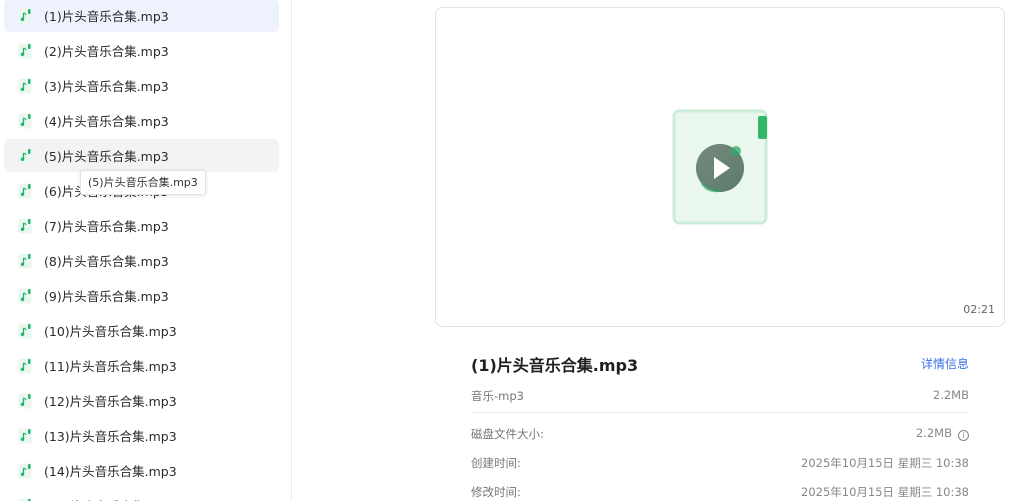 This screenshot has width=1025, height=501. I want to click on file-list-item-label: (5)片头音乐合集.mp3, so click(106, 156).